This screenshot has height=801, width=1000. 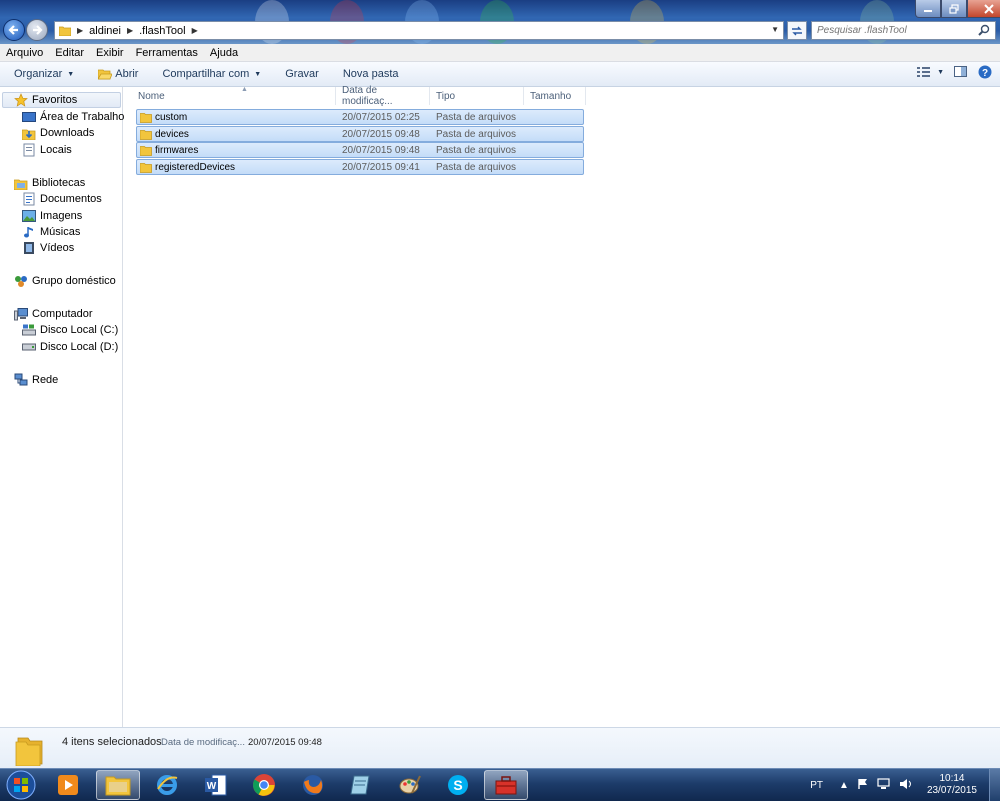 I want to click on sidebar-item-images: Imagens, so click(x=52, y=216).